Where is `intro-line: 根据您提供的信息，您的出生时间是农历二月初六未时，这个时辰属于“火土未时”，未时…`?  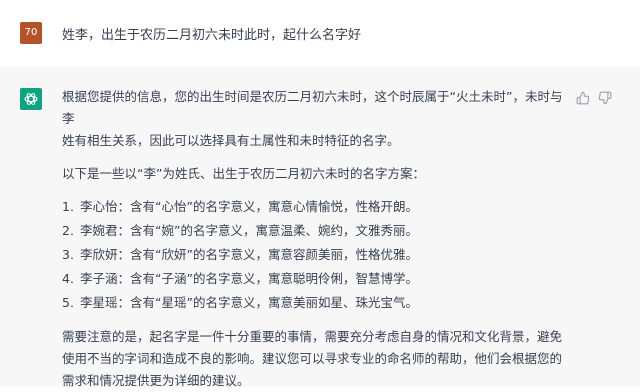 intro-line: 根据您提供的信息，您的出生时间是农历二月初六未时，这个时辰属于“火土未时”，未时… is located at coordinates (312, 107).